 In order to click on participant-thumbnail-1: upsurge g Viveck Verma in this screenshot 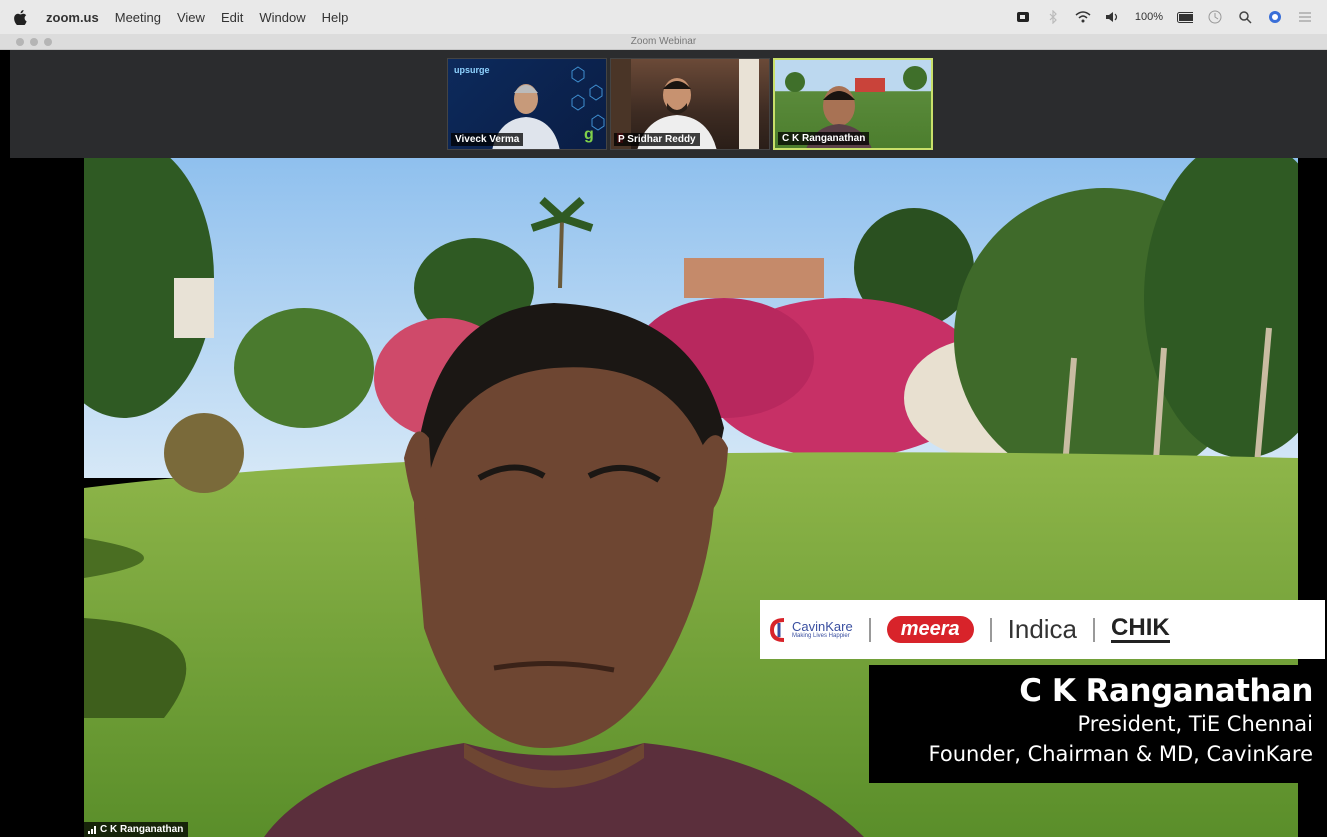, I will do `click(527, 104)`.